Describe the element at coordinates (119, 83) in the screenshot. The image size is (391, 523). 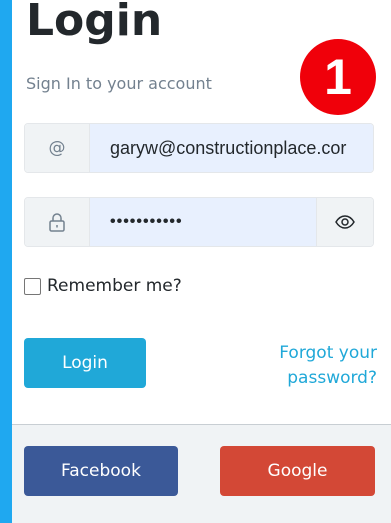
I see `page-subtitle: Sign In to your account` at that location.